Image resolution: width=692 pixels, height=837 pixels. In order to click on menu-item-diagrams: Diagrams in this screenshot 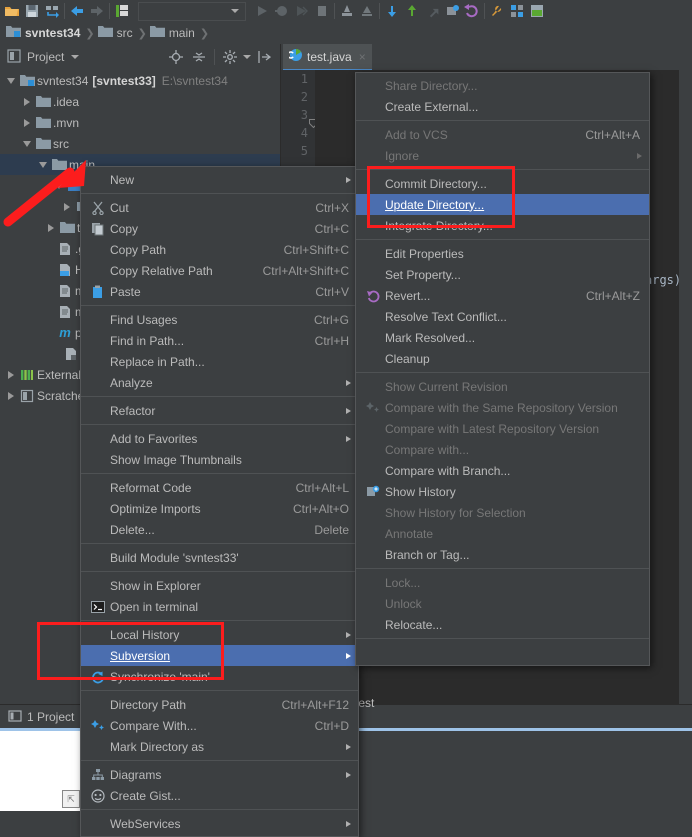, I will do `click(219, 774)`.